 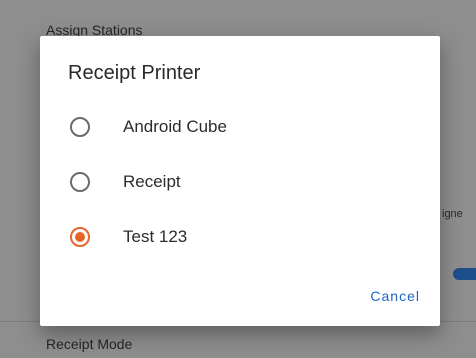 What do you see at coordinates (395, 296) in the screenshot?
I see `cancel-button: Cancel` at bounding box center [395, 296].